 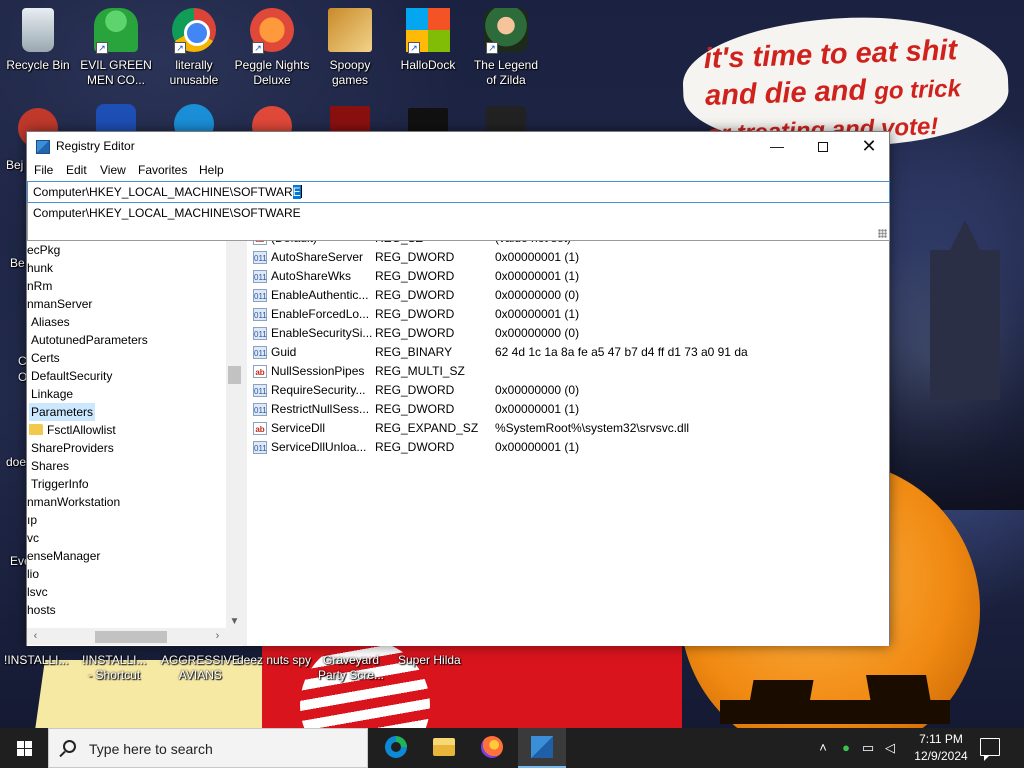 What do you see at coordinates (71, 376) in the screenshot?
I see `tree-item: DefaultSecurity` at bounding box center [71, 376].